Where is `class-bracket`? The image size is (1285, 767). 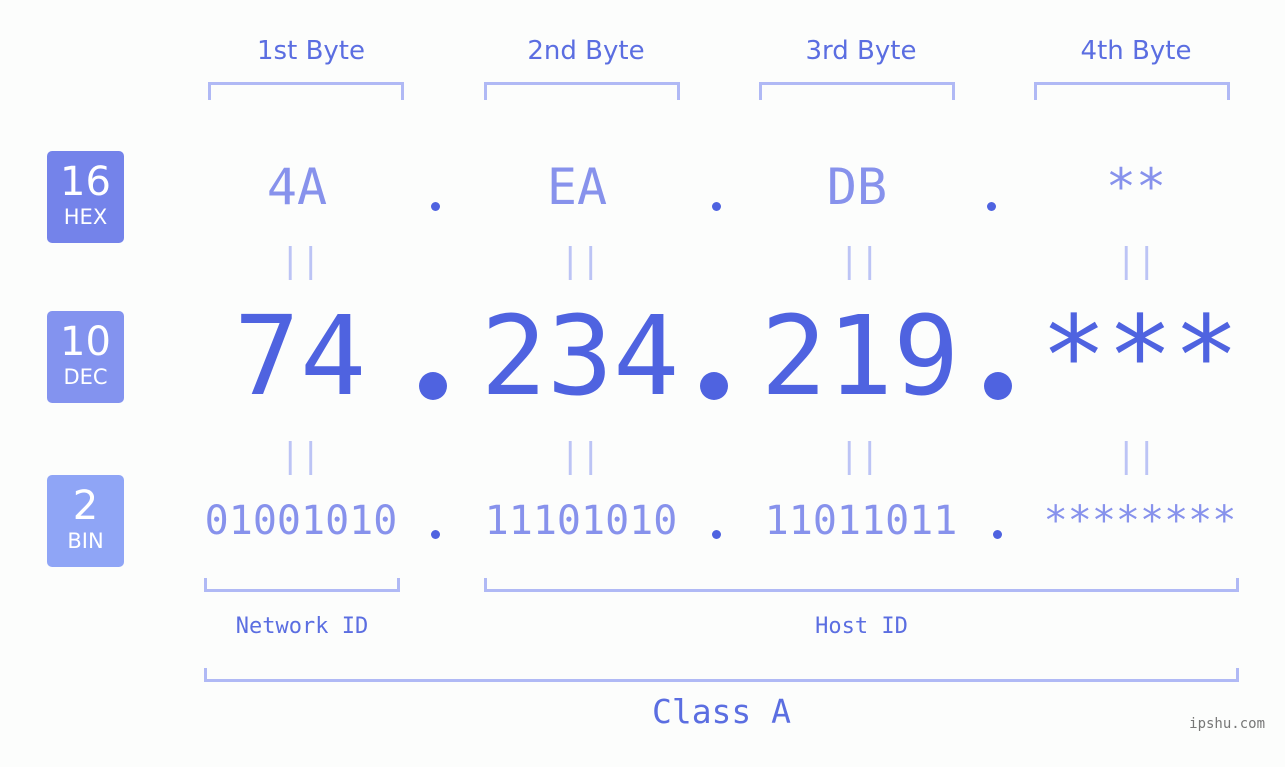
class-bracket is located at coordinates (721, 675).